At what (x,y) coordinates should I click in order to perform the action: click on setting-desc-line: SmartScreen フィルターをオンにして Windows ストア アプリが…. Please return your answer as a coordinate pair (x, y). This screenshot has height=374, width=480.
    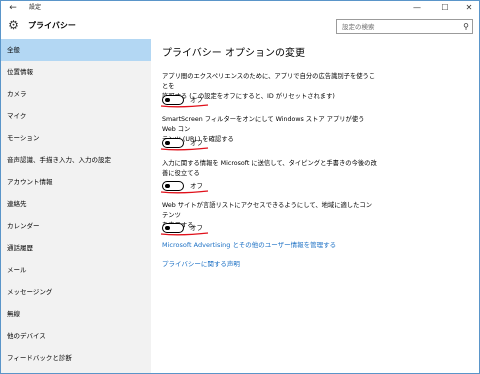
    Looking at the image, I should click on (263, 124).